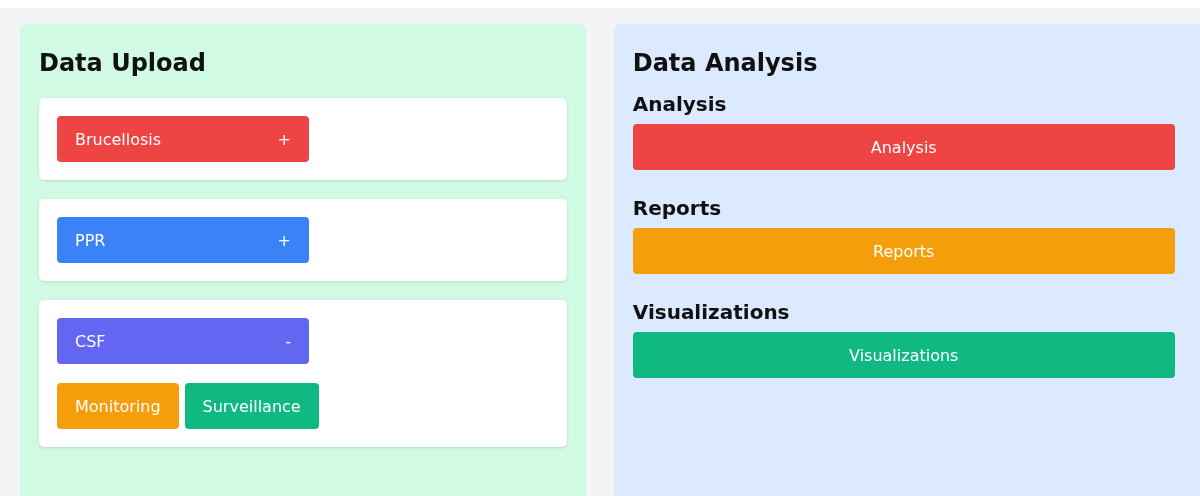 The height and width of the screenshot is (496, 1200). Describe the element at coordinates (183, 341) in the screenshot. I see `disease-toggle-button: CSF -` at that location.